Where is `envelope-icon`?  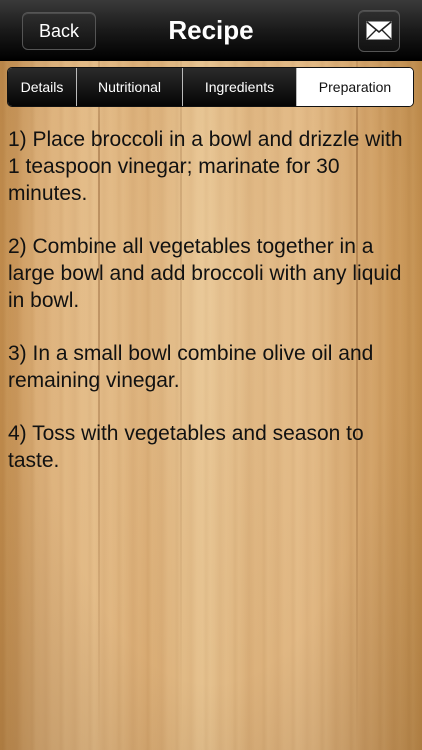 envelope-icon is located at coordinates (379, 30).